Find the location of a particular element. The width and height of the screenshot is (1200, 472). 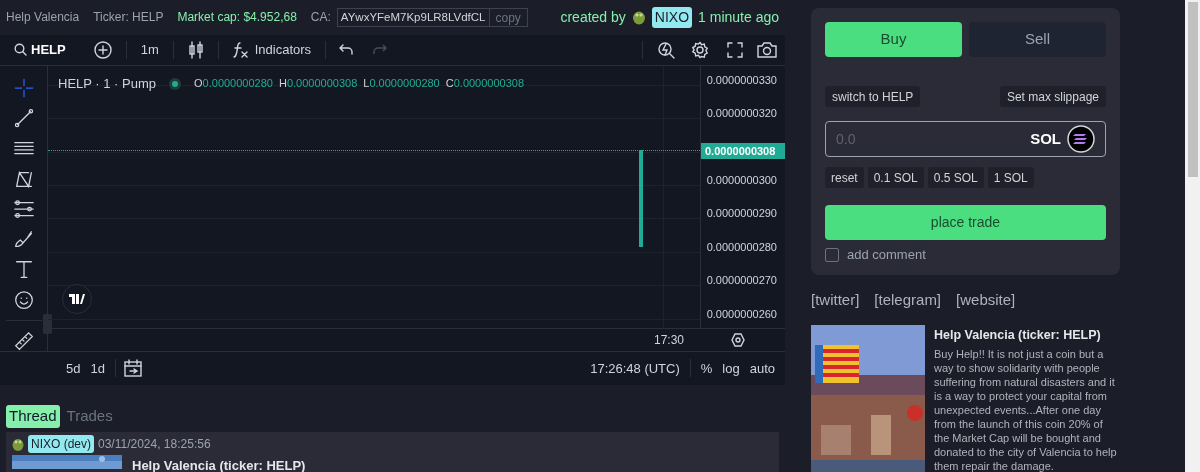

preset-button: 0.5 SOL is located at coordinates (955, 177).